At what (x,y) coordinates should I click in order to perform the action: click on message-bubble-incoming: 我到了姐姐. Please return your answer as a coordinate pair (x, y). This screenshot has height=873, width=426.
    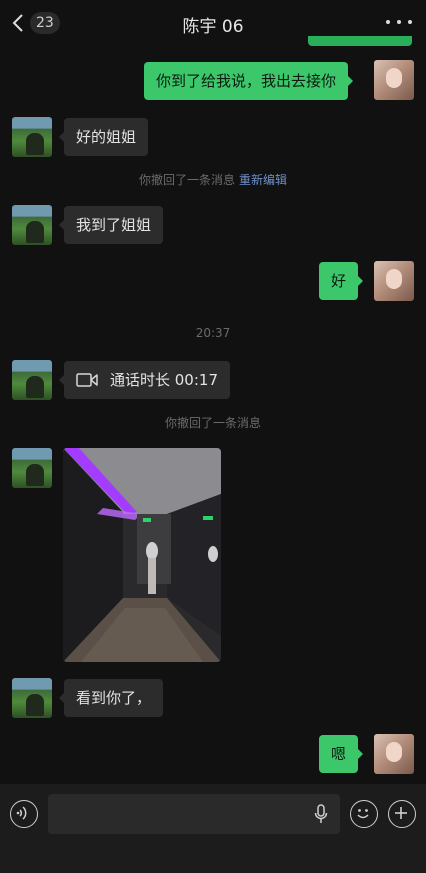
    Looking at the image, I should click on (111, 225).